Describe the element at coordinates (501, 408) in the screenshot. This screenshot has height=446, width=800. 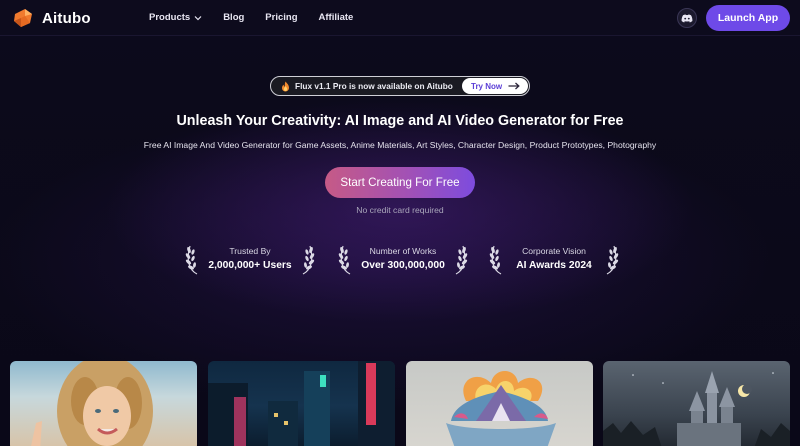
I see `fantasy-island-image` at that location.